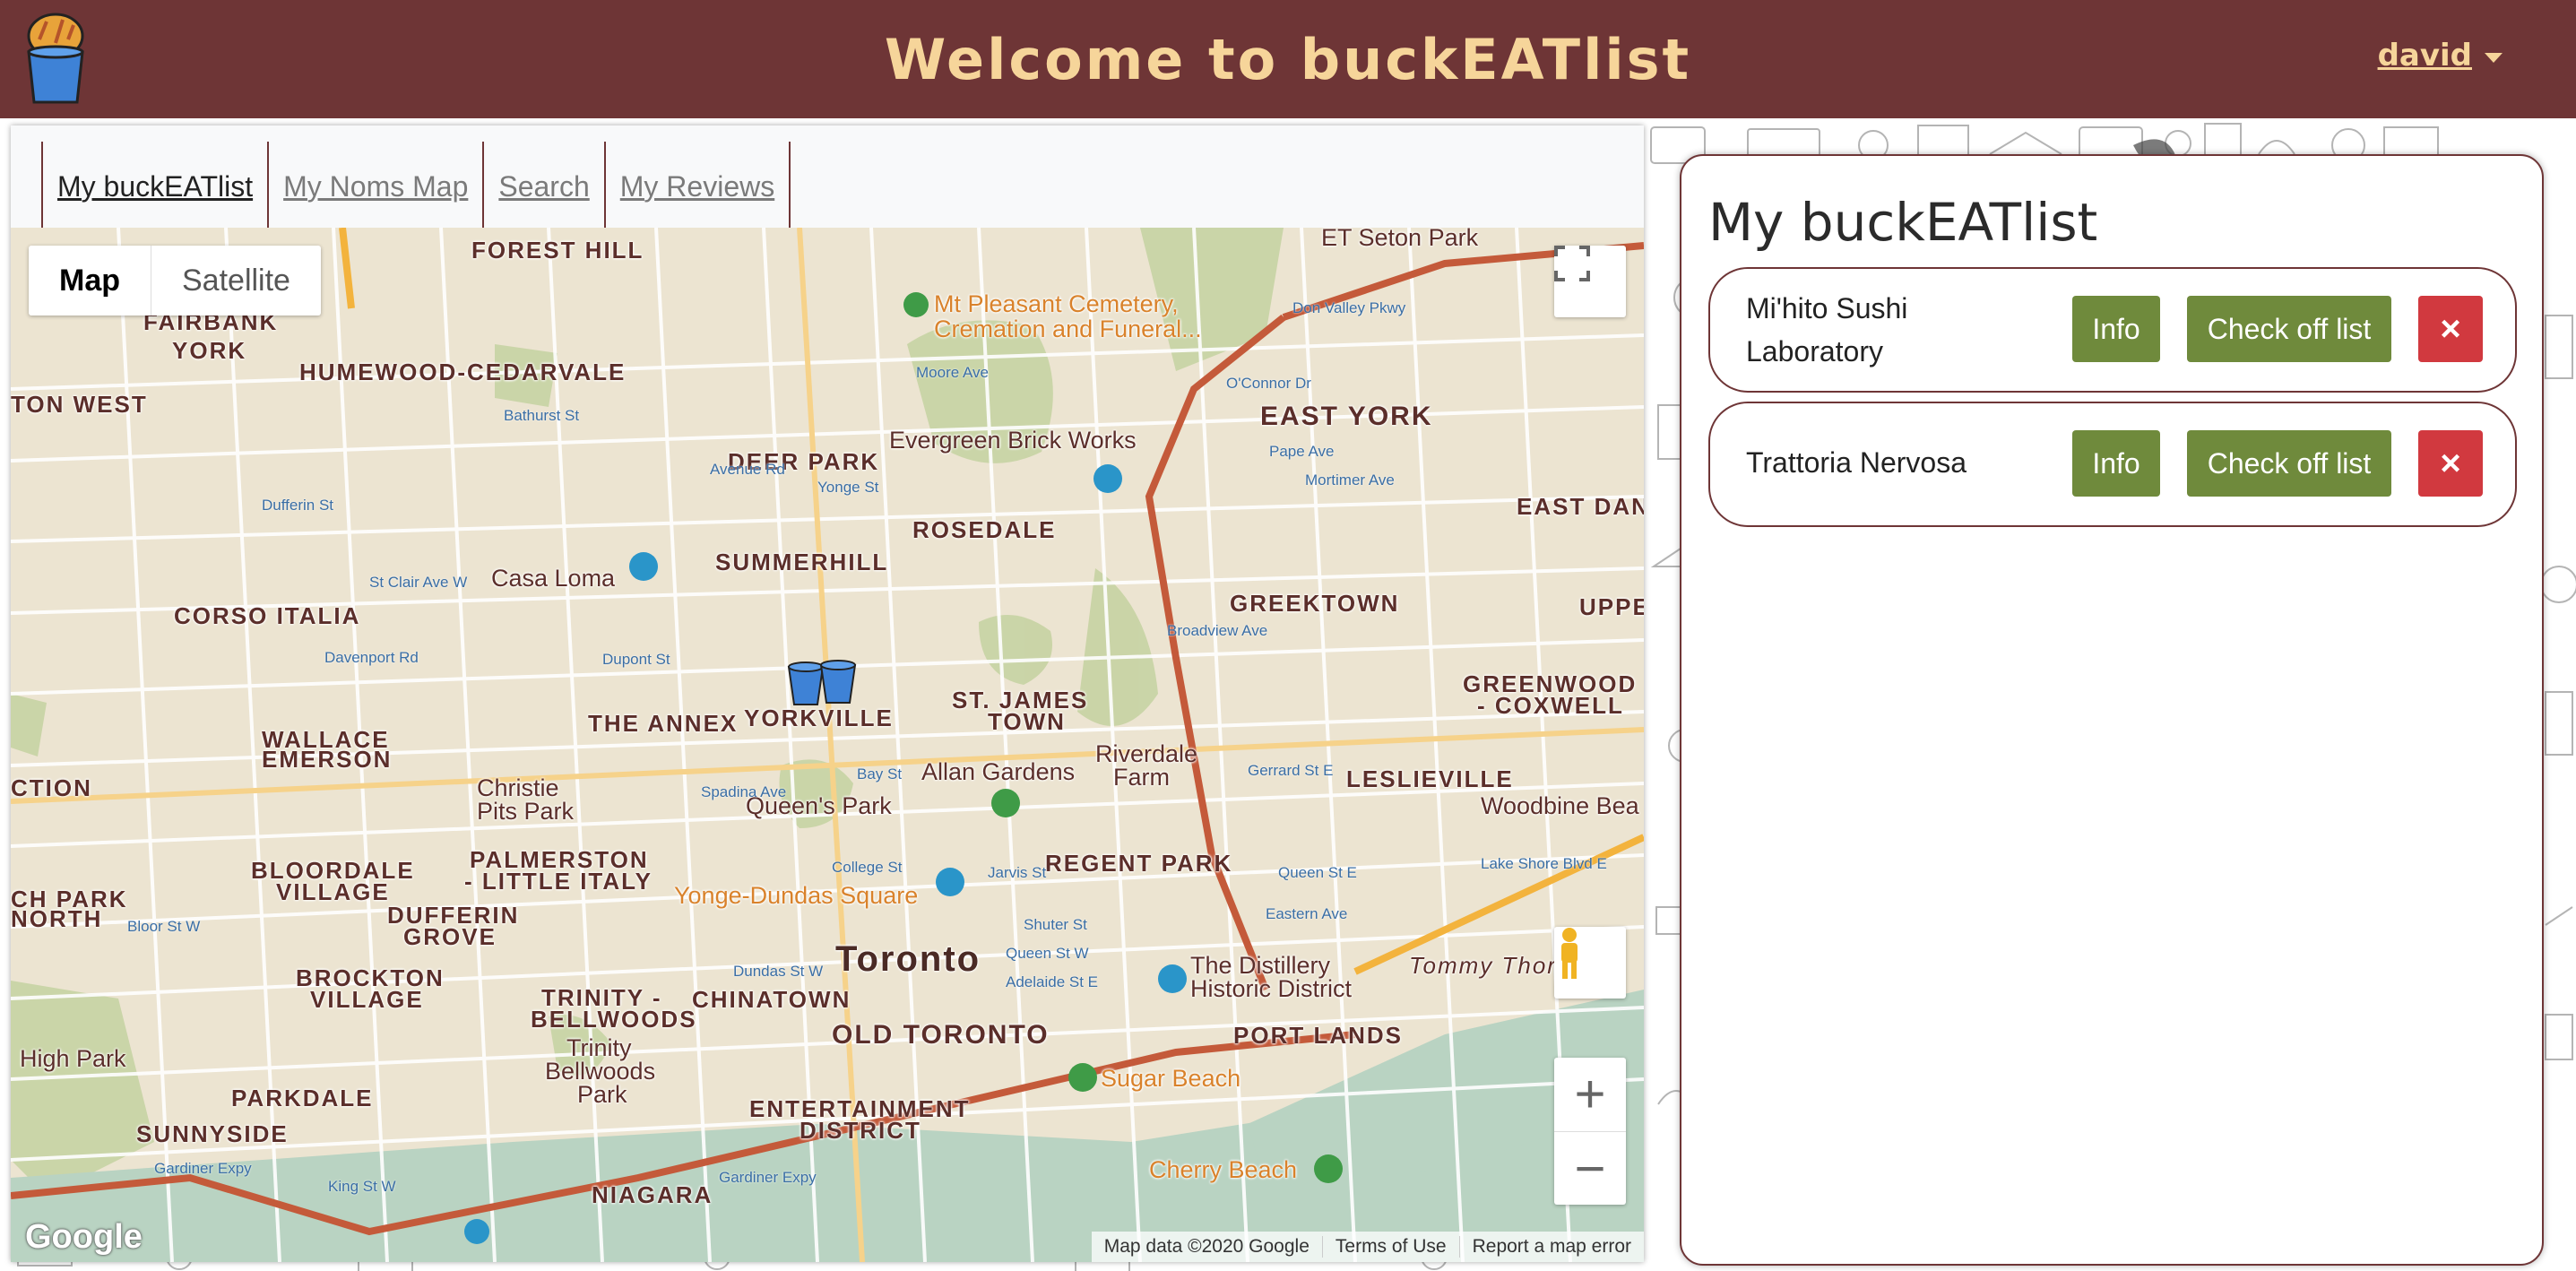 The image size is (2576, 1271). I want to click on user-dropdown: david, so click(2440, 56).